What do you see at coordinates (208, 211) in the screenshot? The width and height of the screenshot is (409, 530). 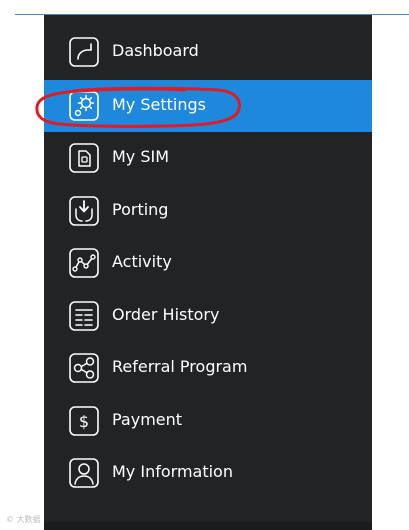 I see `sidebar-item-porting: Porting` at bounding box center [208, 211].